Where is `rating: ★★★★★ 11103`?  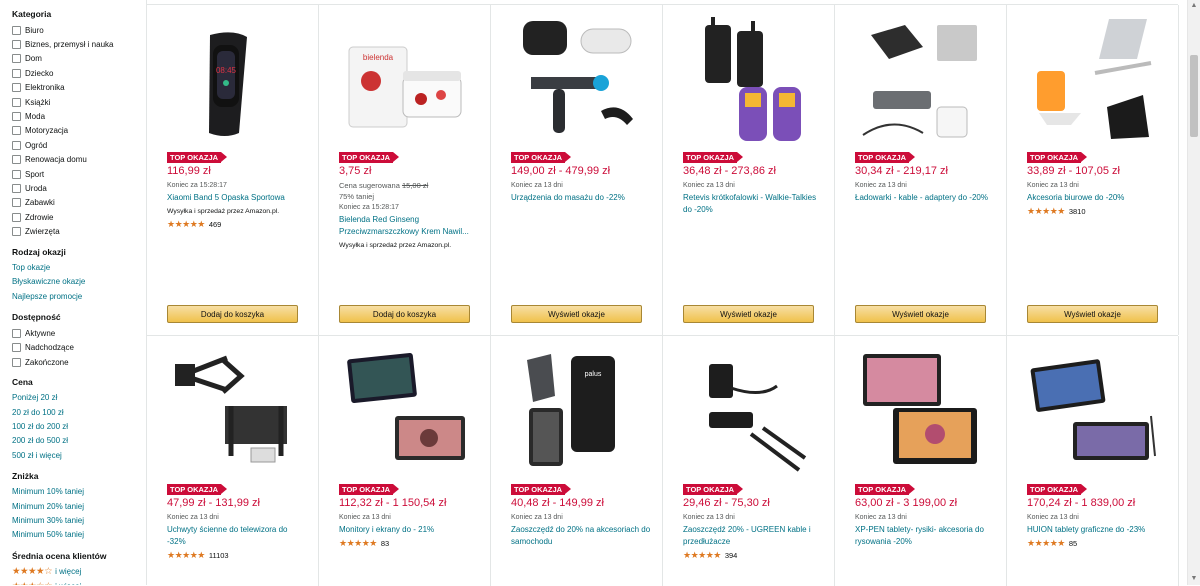
rating: ★★★★★ 11103 is located at coordinates (237, 555).